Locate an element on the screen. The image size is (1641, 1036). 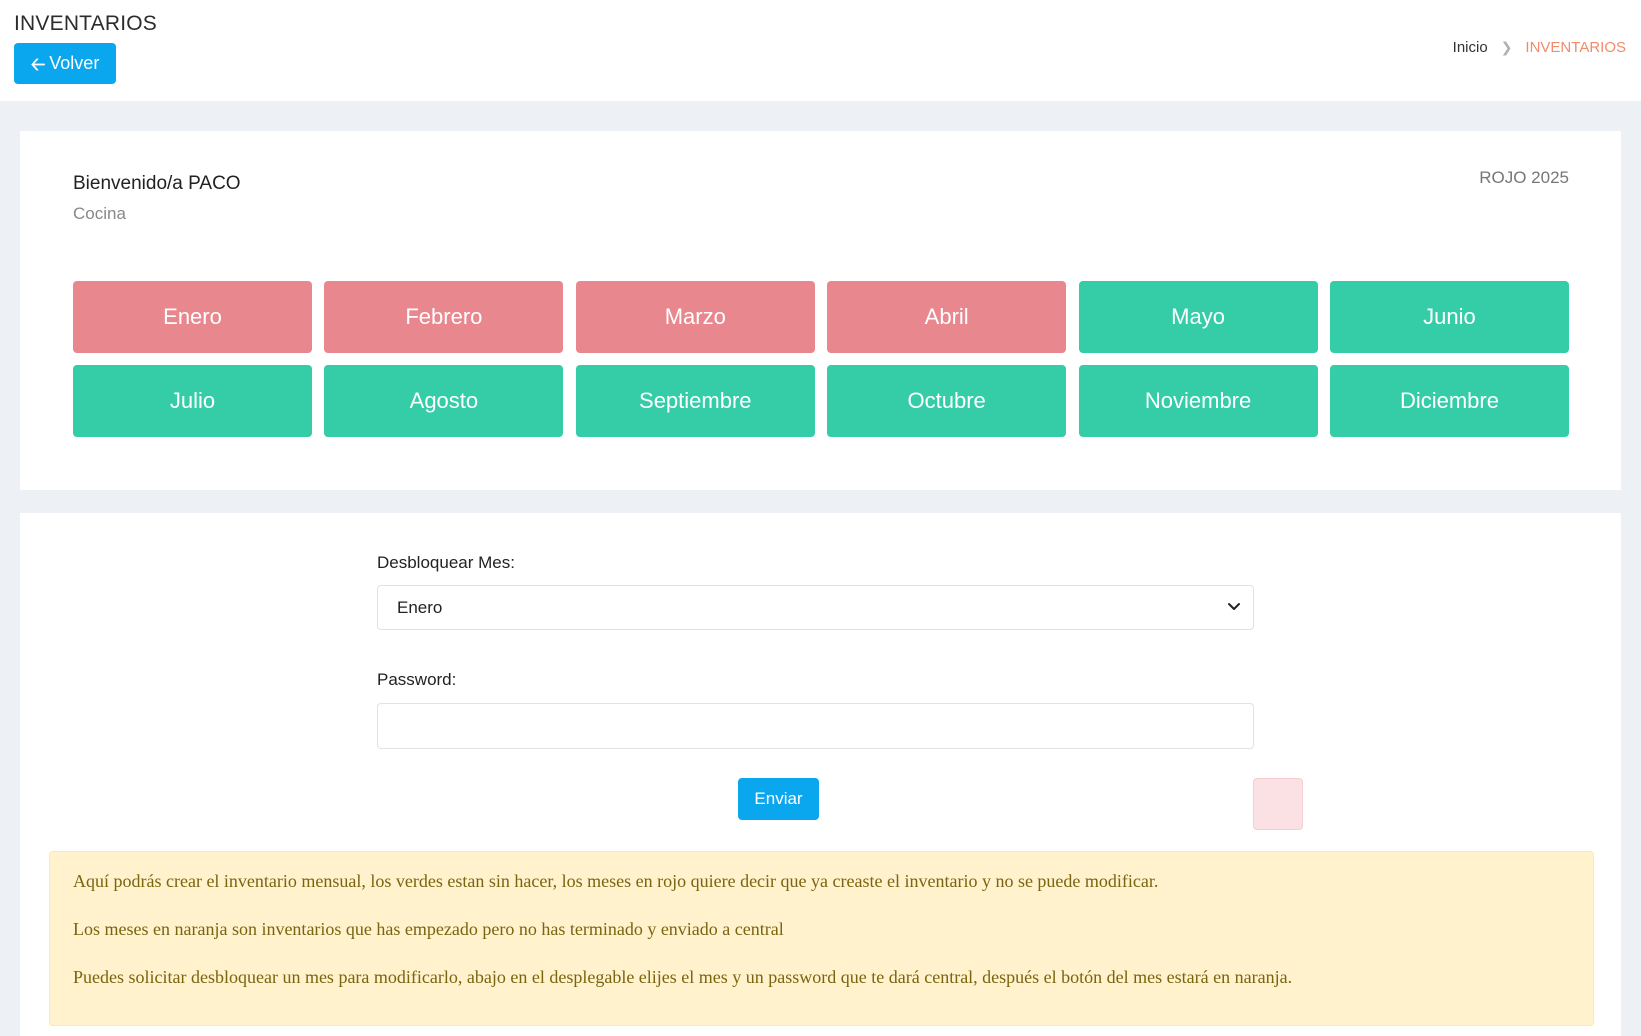
send-button: Enviar is located at coordinates (778, 799).